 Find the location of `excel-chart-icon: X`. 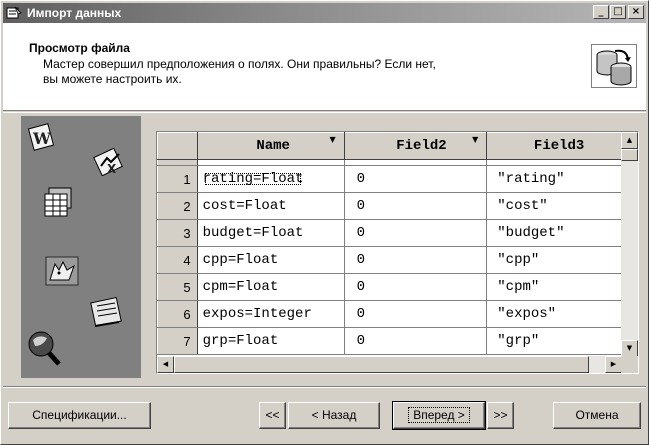

excel-chart-icon: X is located at coordinates (110, 162).